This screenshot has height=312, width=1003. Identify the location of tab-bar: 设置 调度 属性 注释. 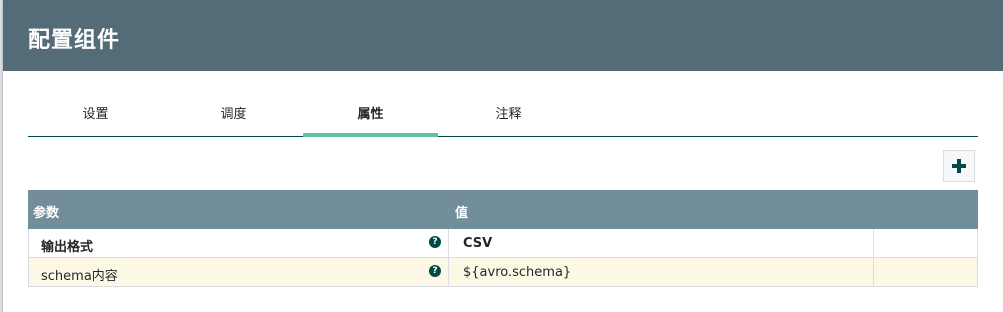
(503, 117).